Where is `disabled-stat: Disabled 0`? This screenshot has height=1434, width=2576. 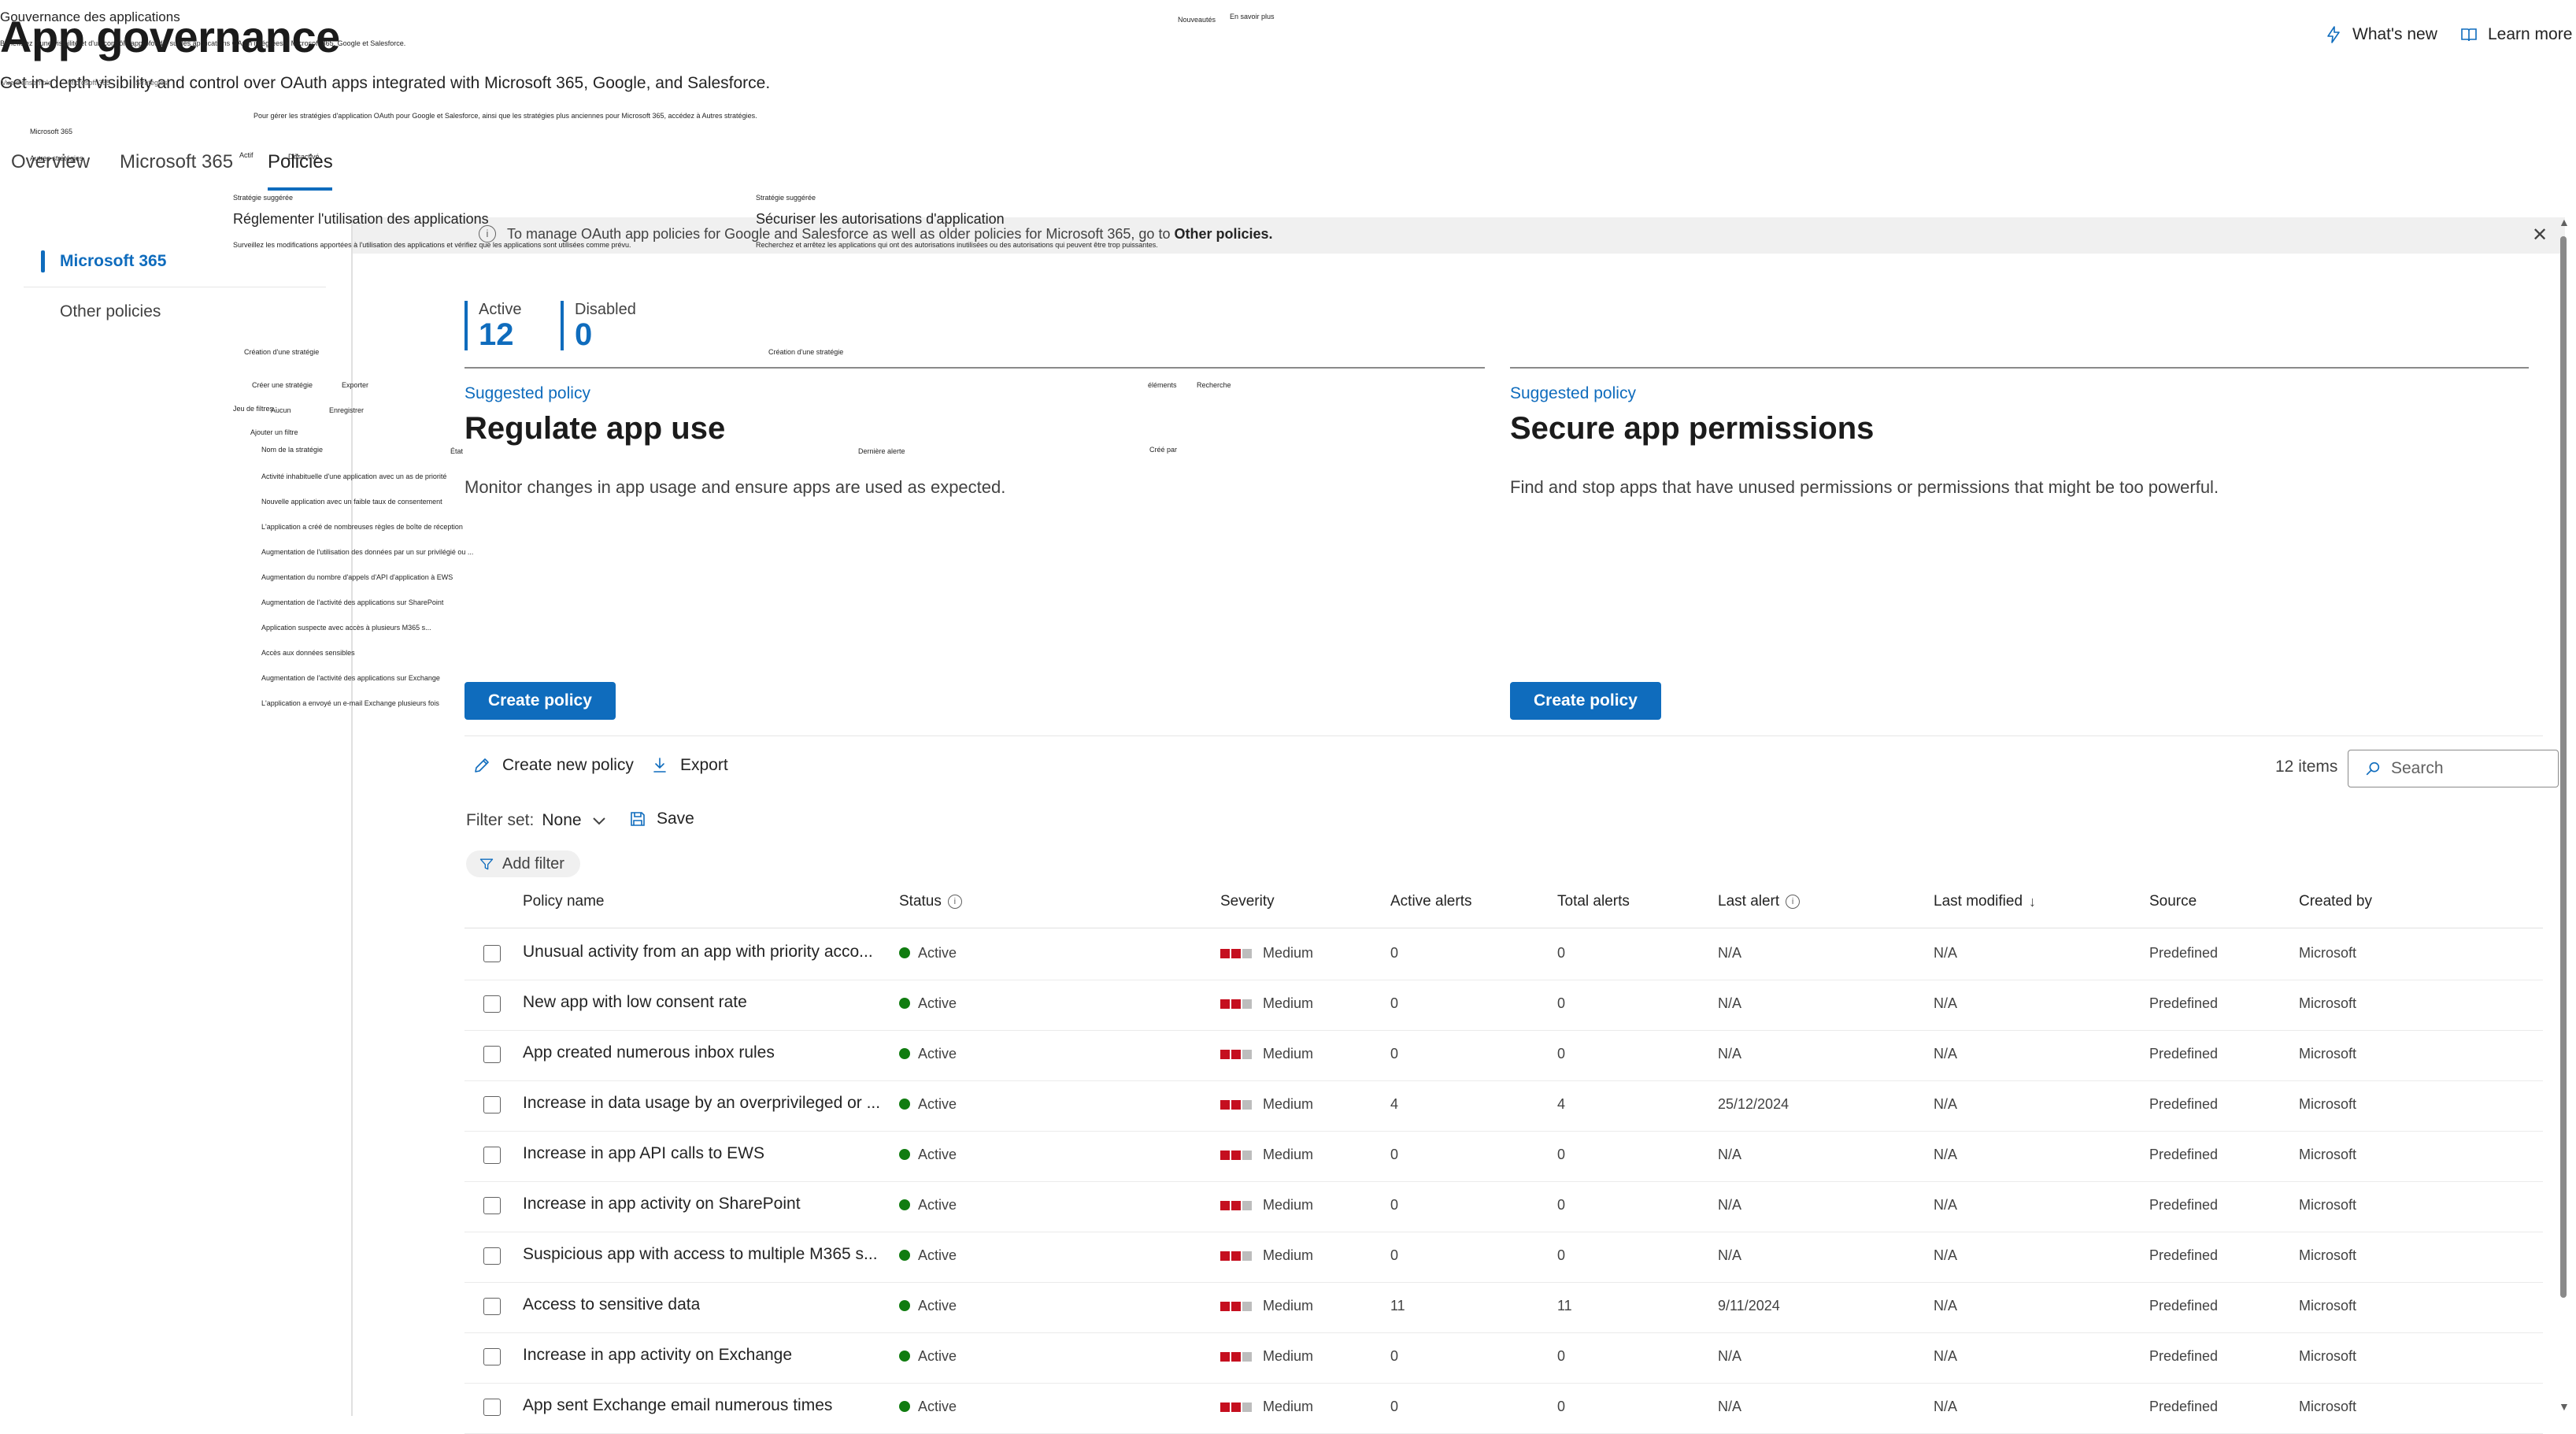
disabled-stat: Disabled 0 is located at coordinates (598, 325).